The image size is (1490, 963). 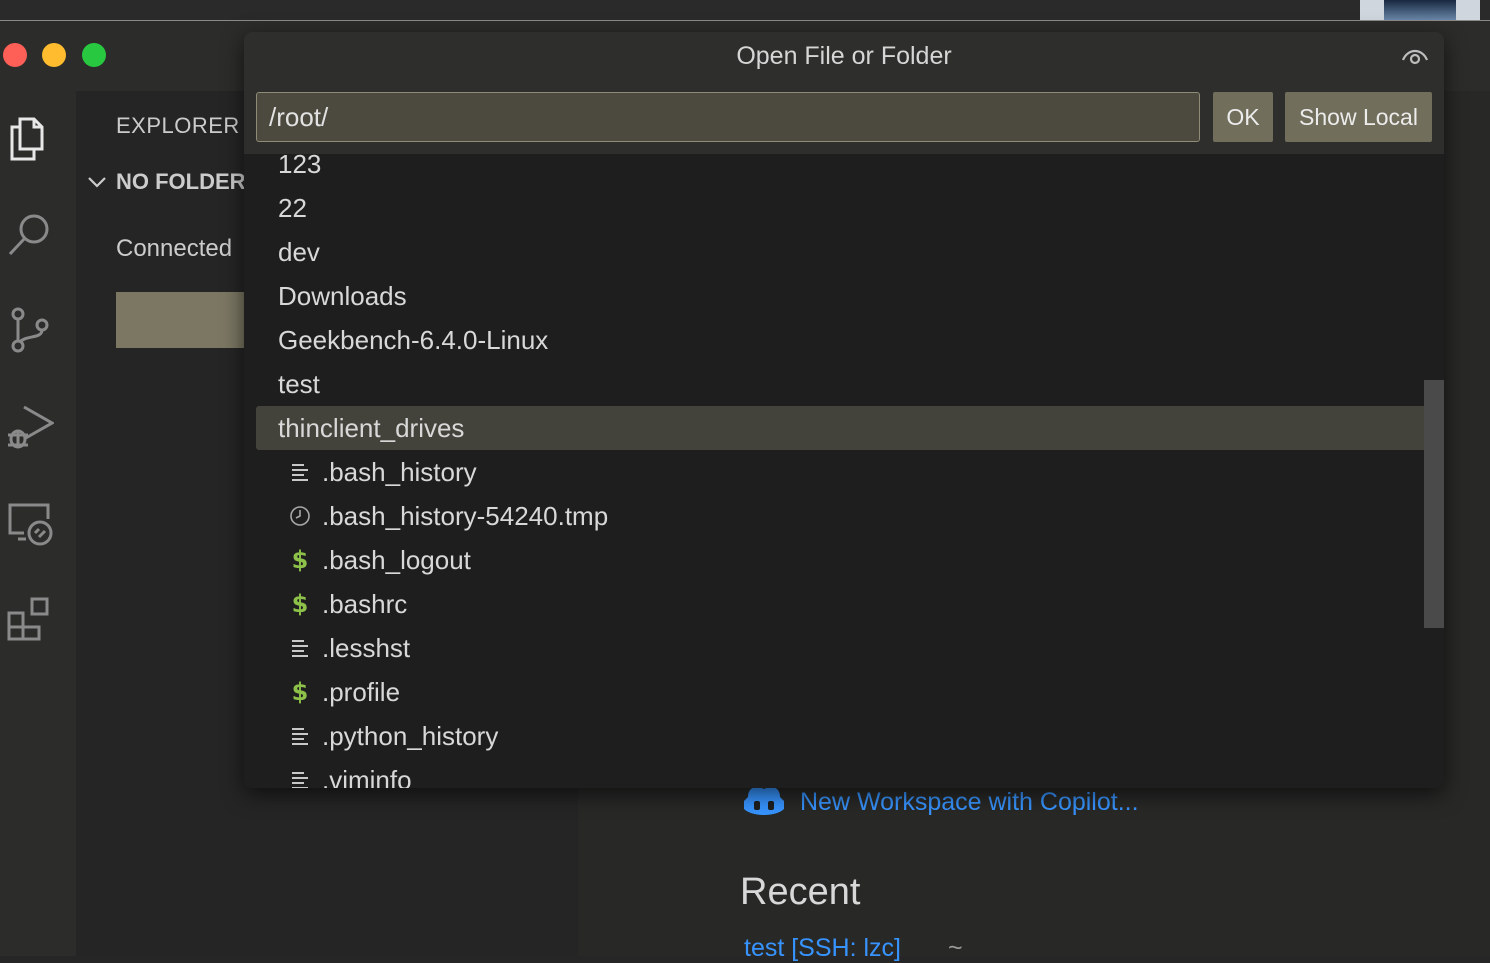 What do you see at coordinates (367, 776) in the screenshot?
I see `item-label: .viminfo` at bounding box center [367, 776].